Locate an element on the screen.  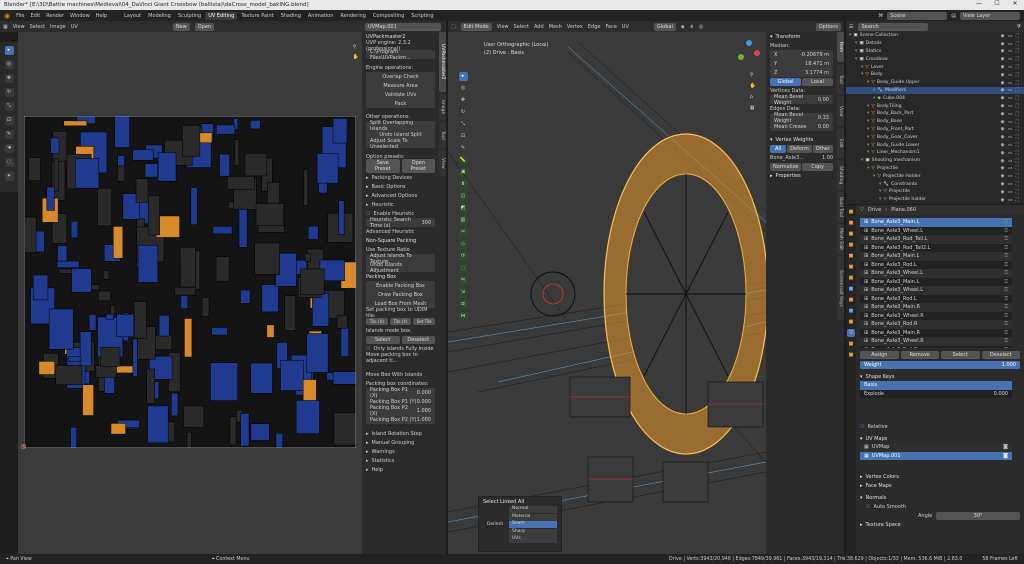
workspace-tab-modeling: Modeling is located at coordinates (159, 16).